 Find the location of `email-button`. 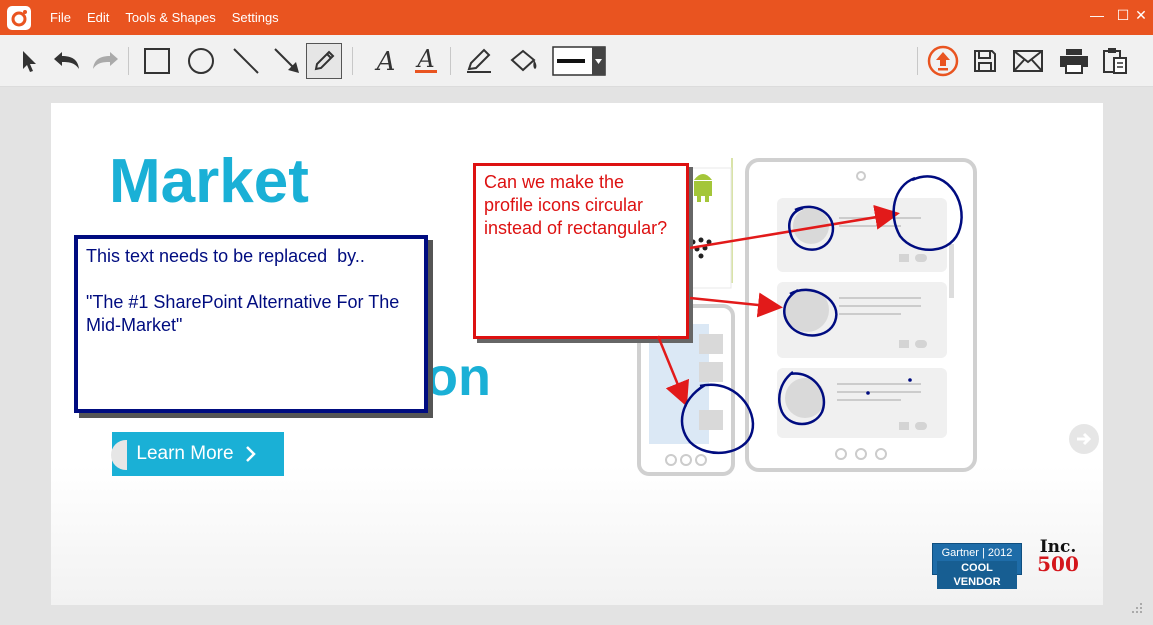

email-button is located at coordinates (1028, 61).